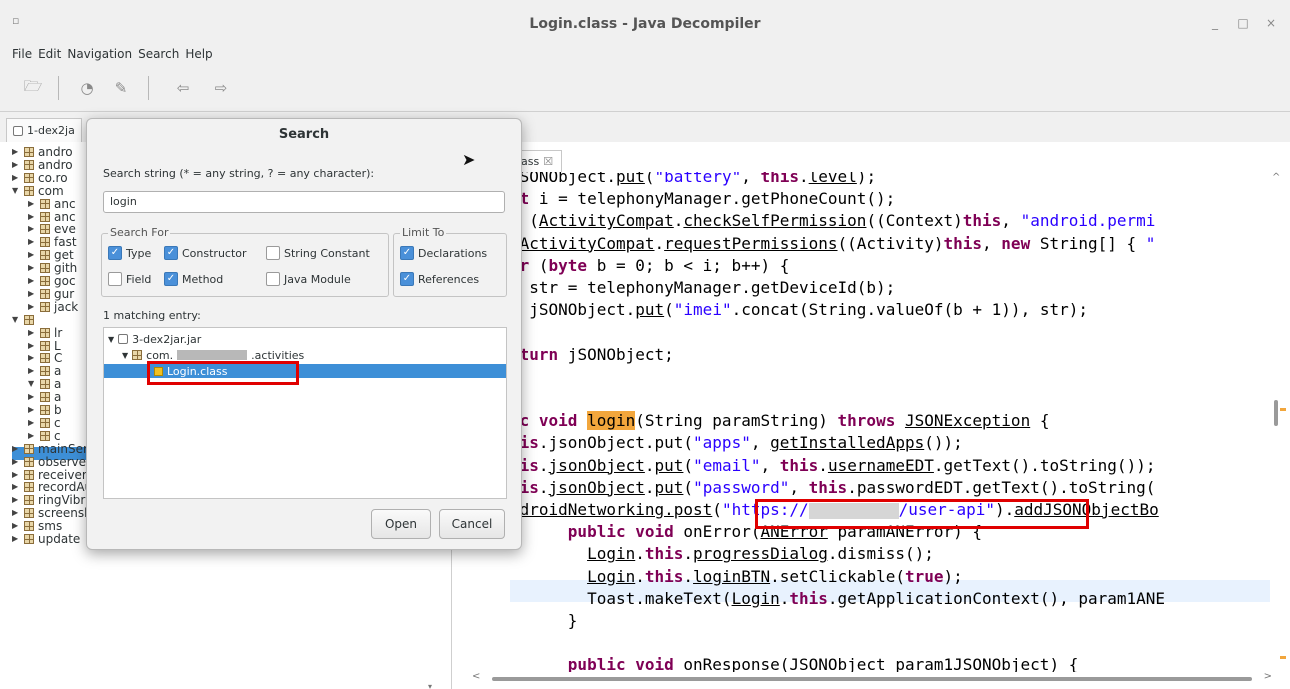 Image resolution: width=1290 pixels, height=689 pixels. What do you see at coordinates (443, 253) in the screenshot?
I see `declarations-checkbox: ✓ Declarations` at bounding box center [443, 253].